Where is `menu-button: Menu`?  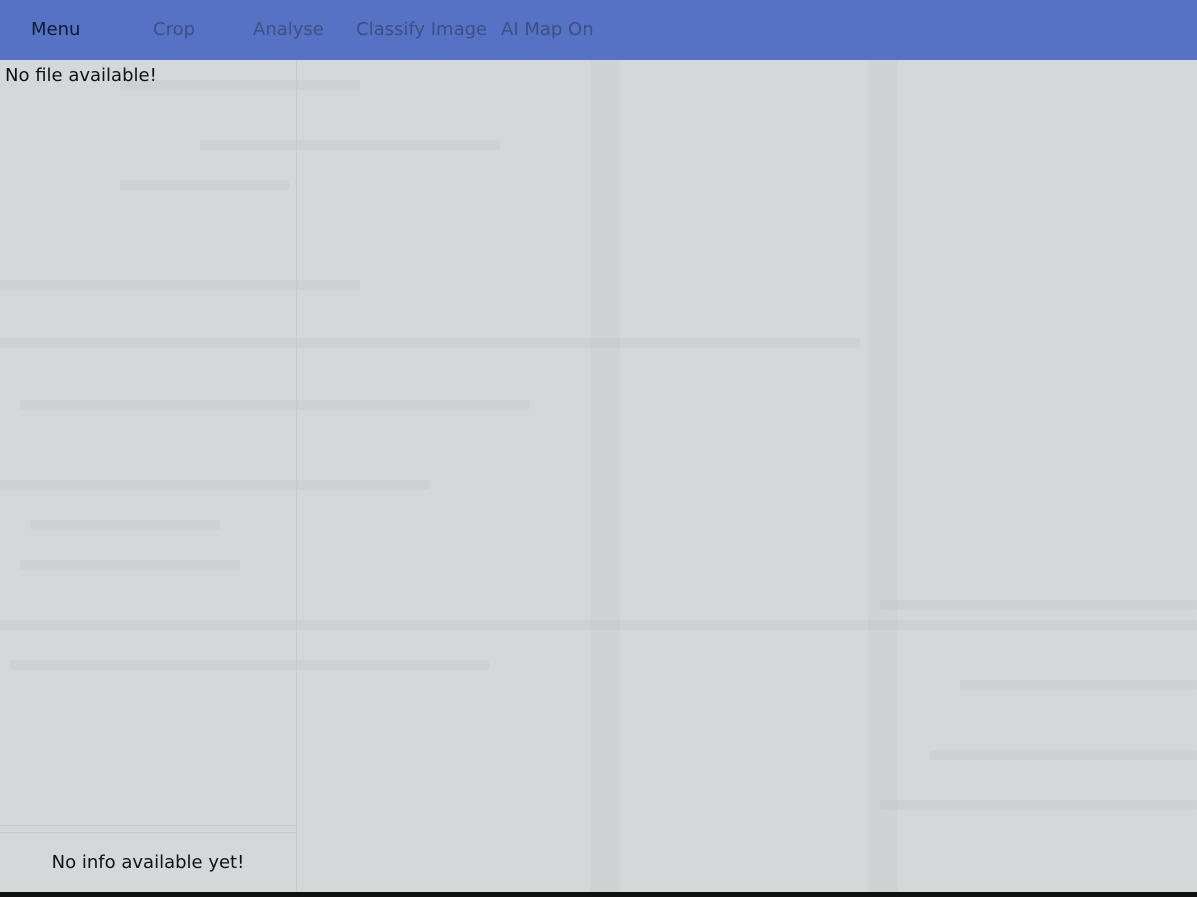
menu-button: Menu is located at coordinates (55, 30).